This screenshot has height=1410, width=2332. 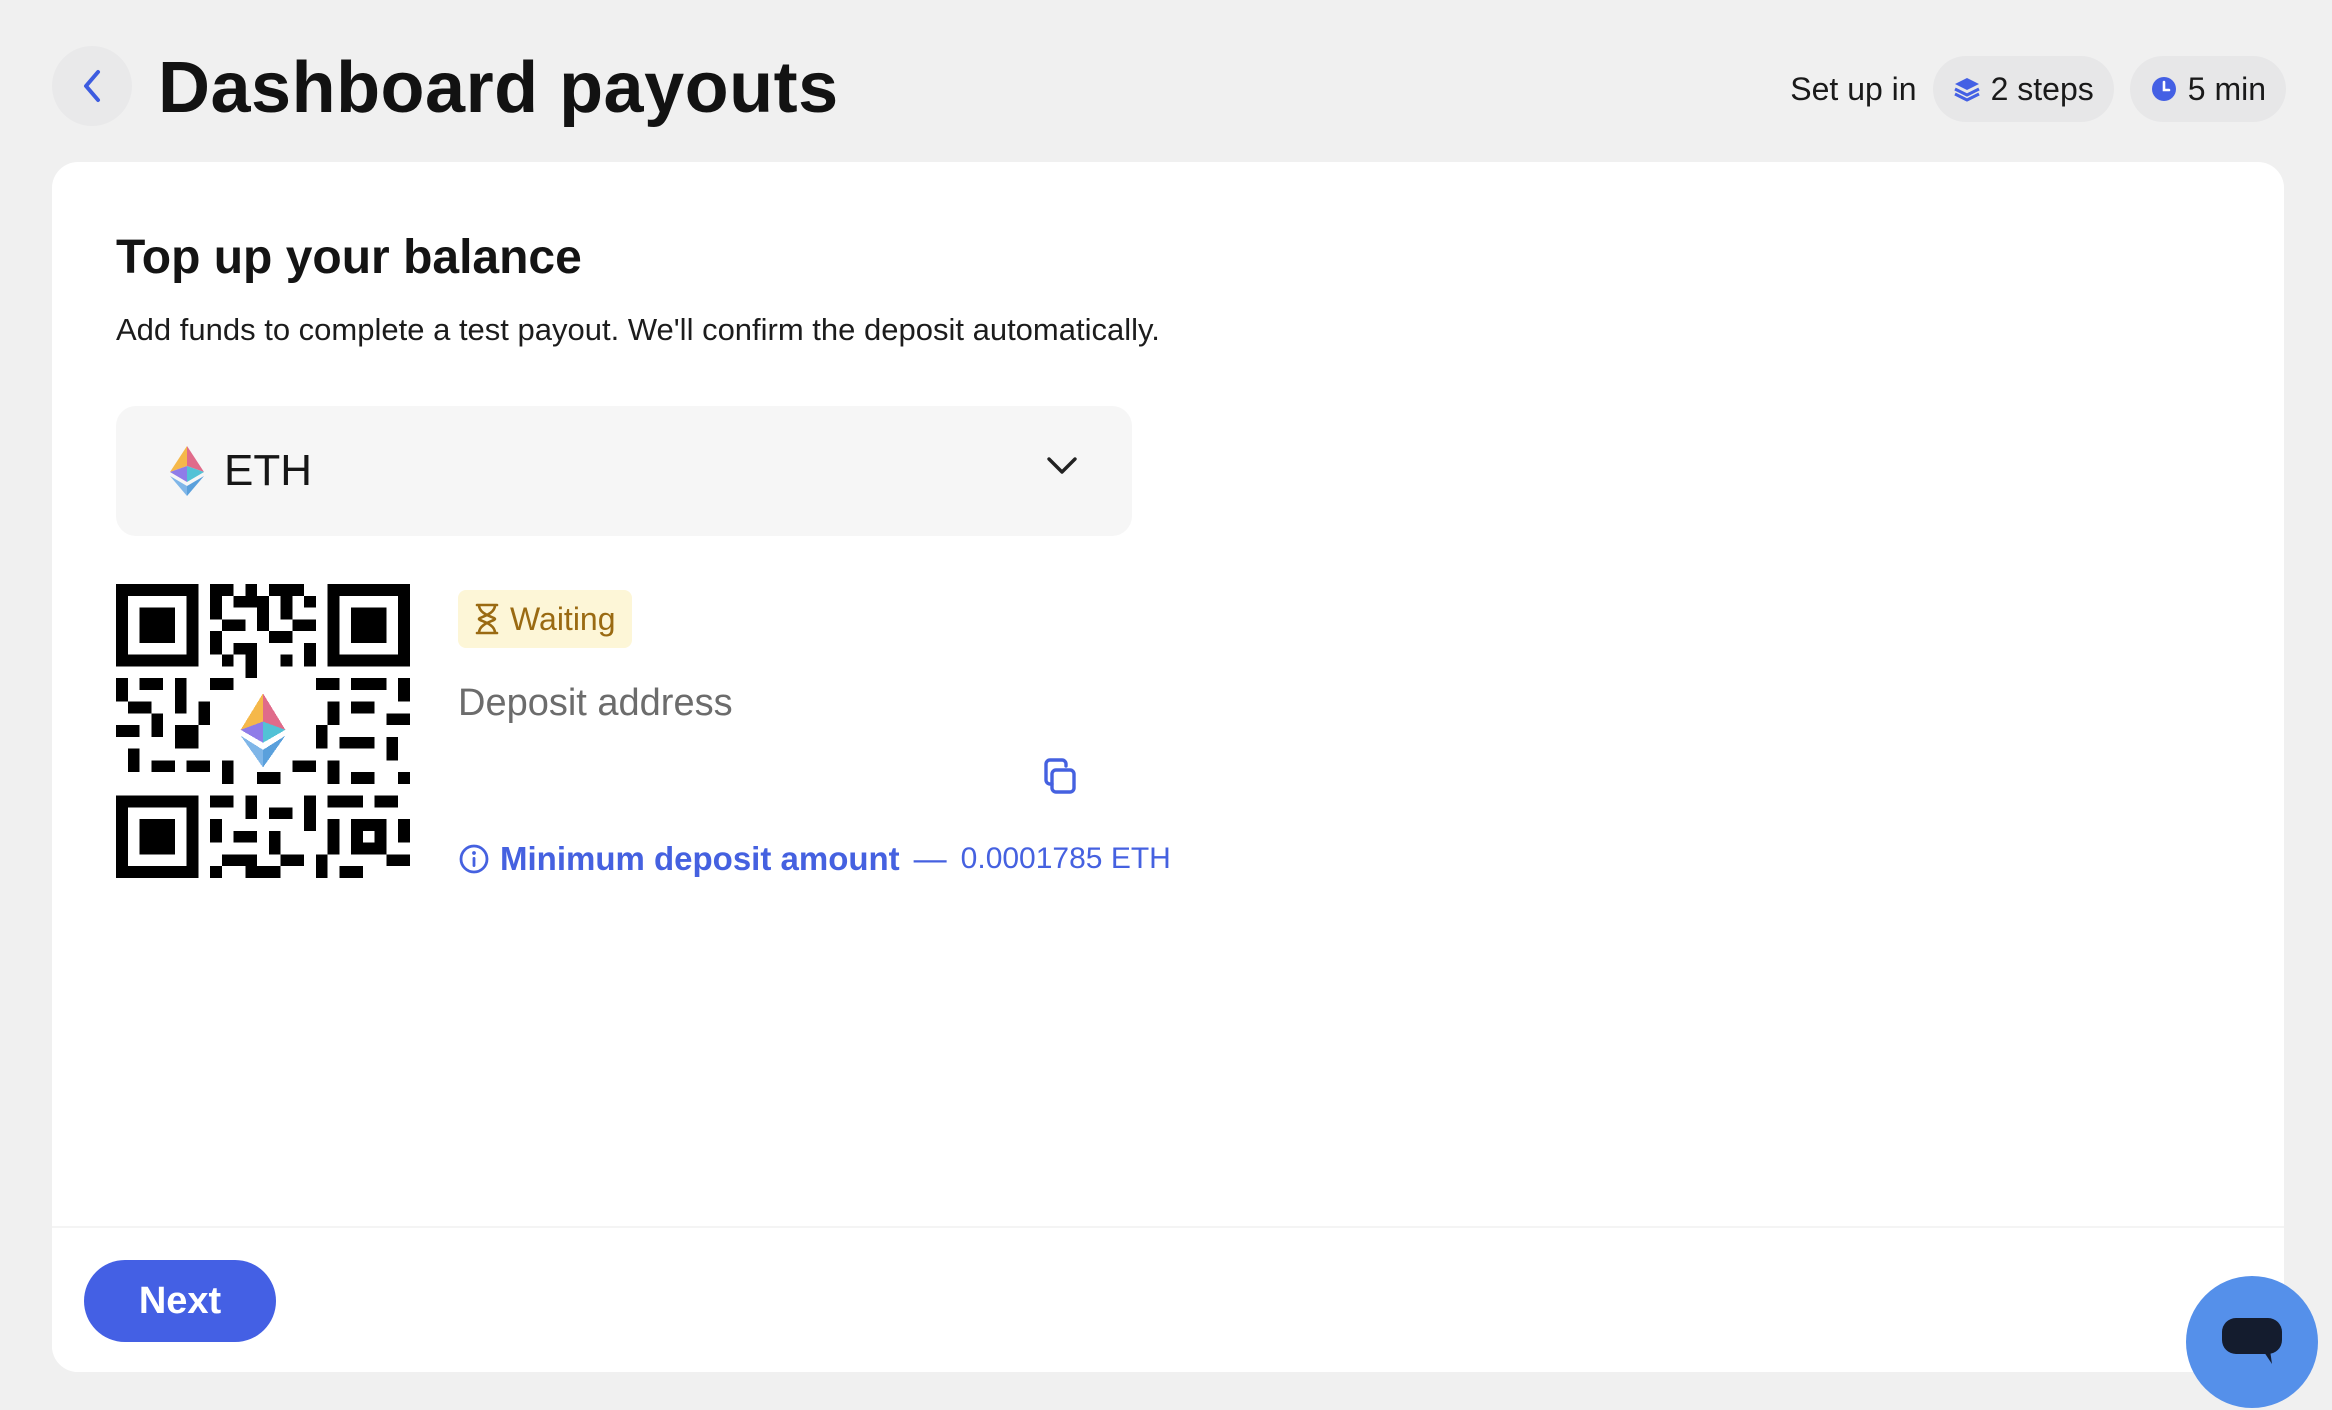 I want to click on deposit-address-label: Deposit address, so click(x=595, y=703).